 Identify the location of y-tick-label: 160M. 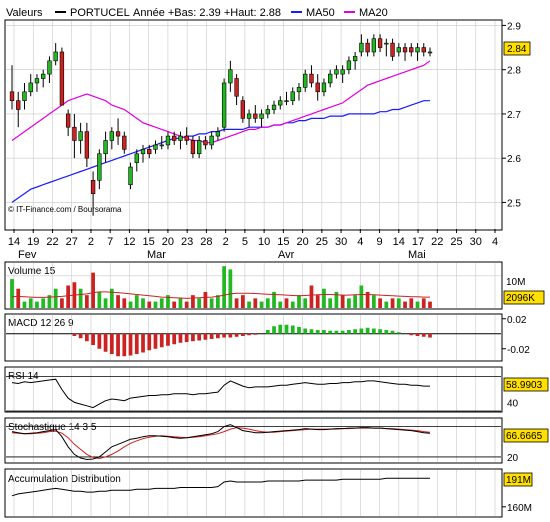
(519, 508).